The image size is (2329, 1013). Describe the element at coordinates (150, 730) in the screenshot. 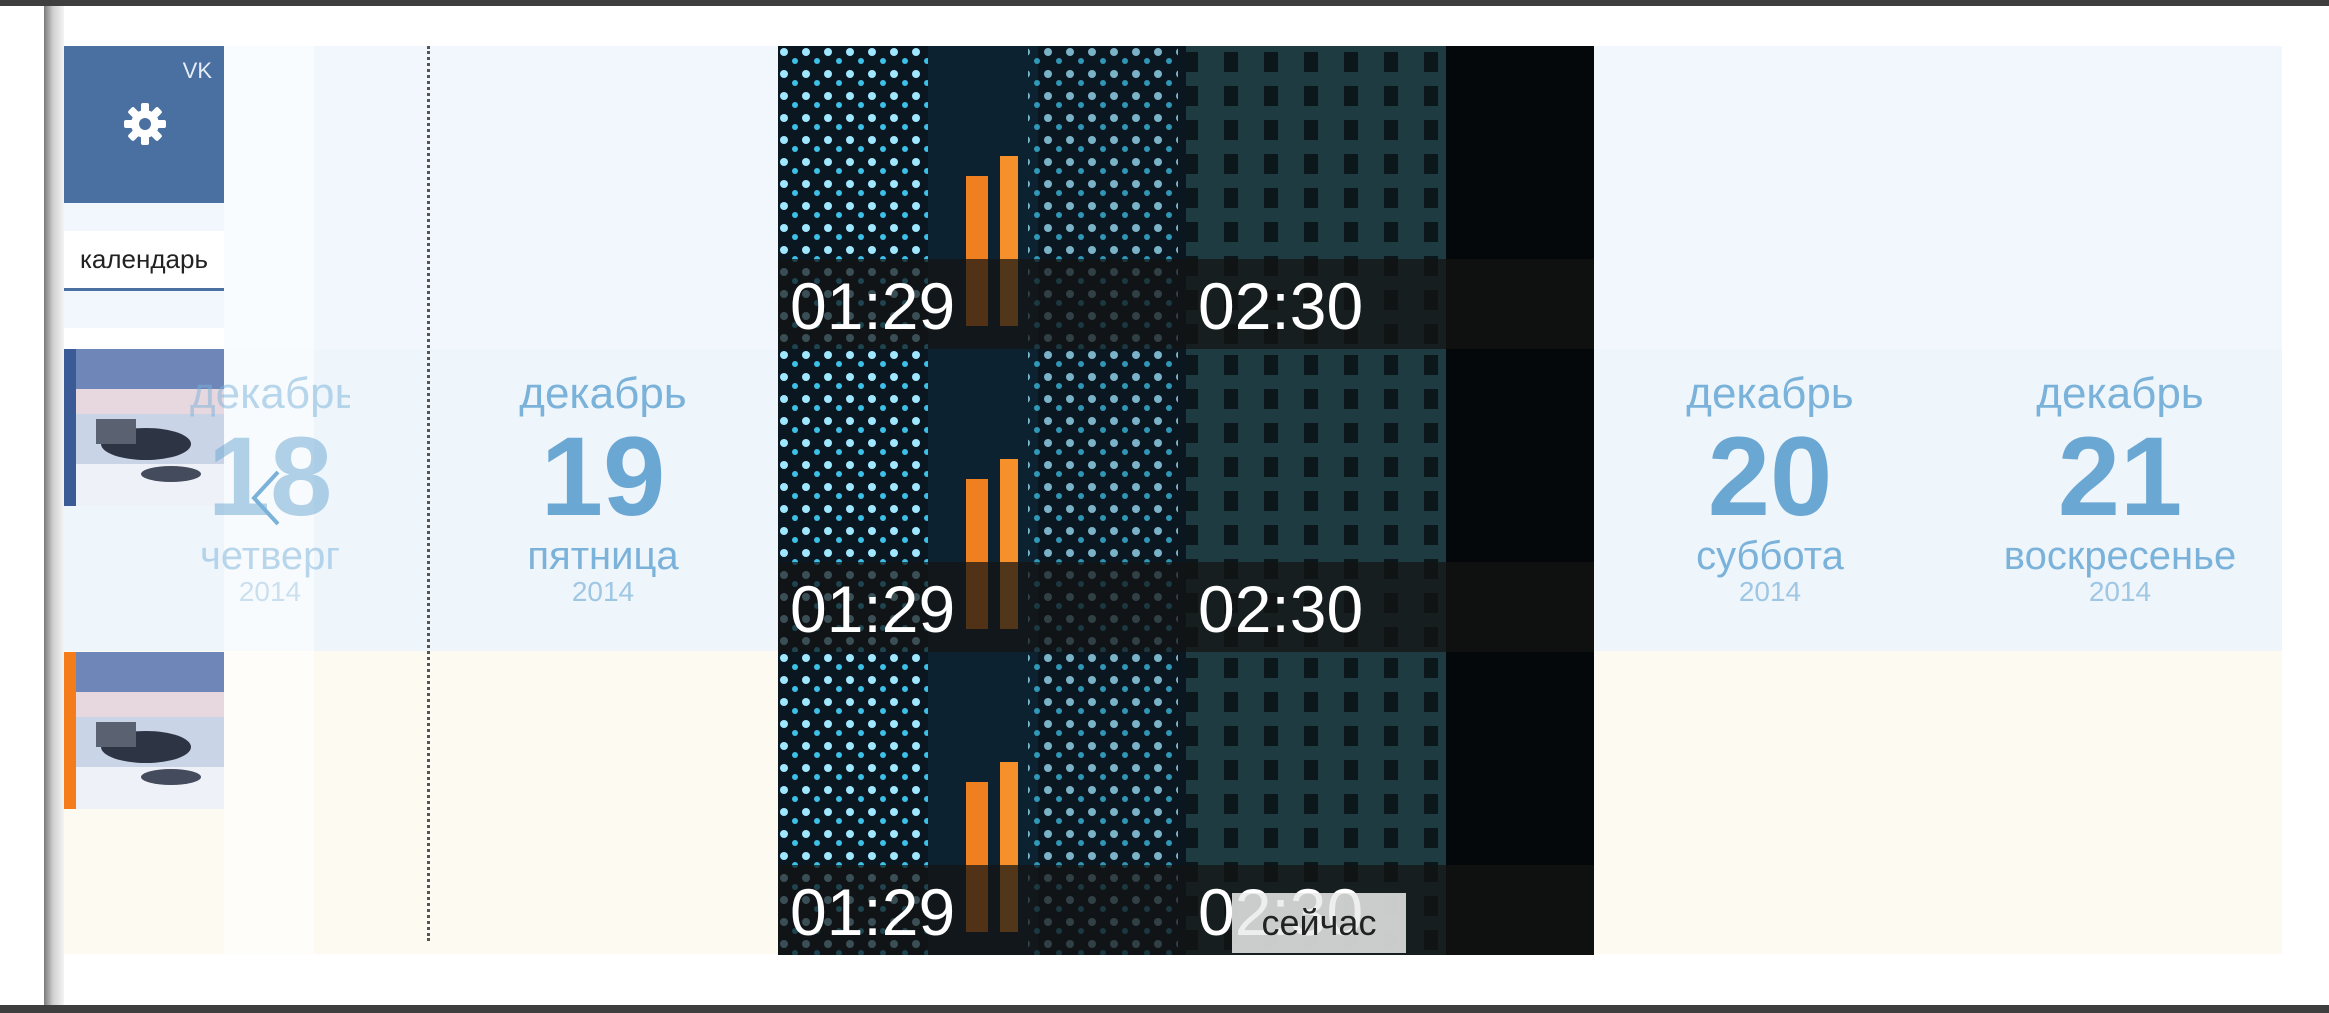

I see `winter-photo` at that location.